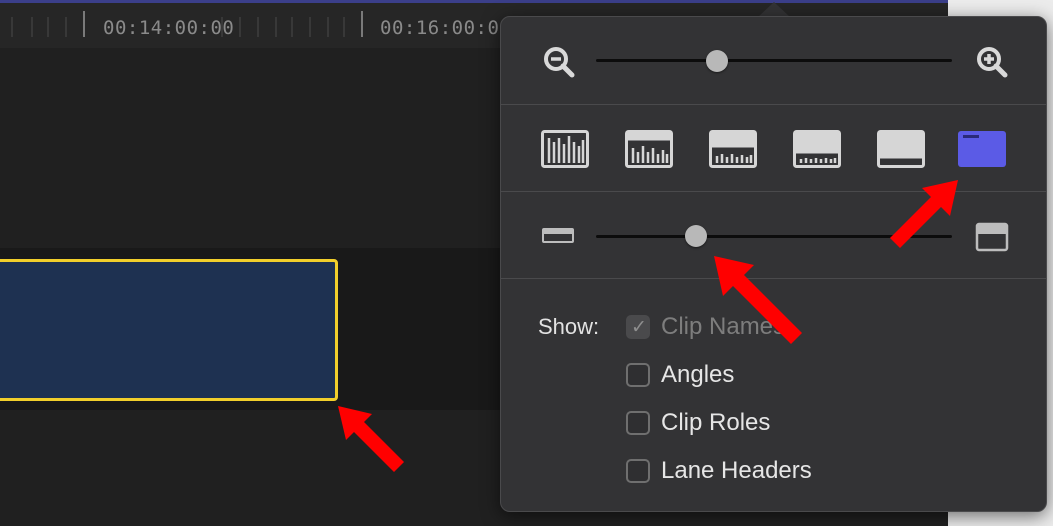 The width and height of the screenshot is (1053, 526). Describe the element at coordinates (817, 149) in the screenshot. I see `filmstrip-small-waveform-icon` at that location.